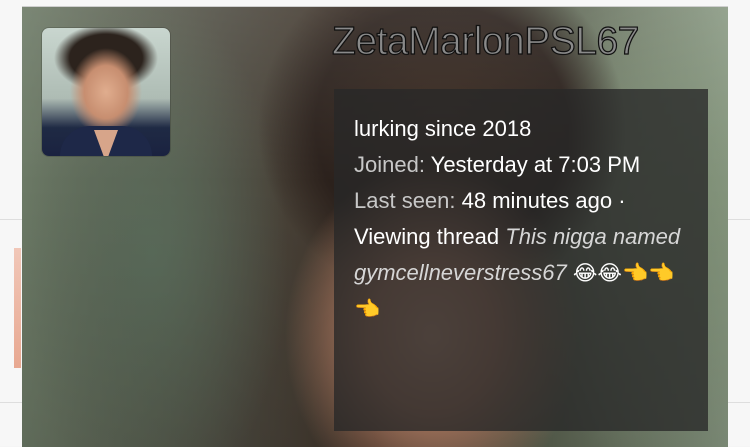 The image size is (750, 447). I want to click on joined-row: Joined: Yesterday at 7:03 PM, so click(521, 165).